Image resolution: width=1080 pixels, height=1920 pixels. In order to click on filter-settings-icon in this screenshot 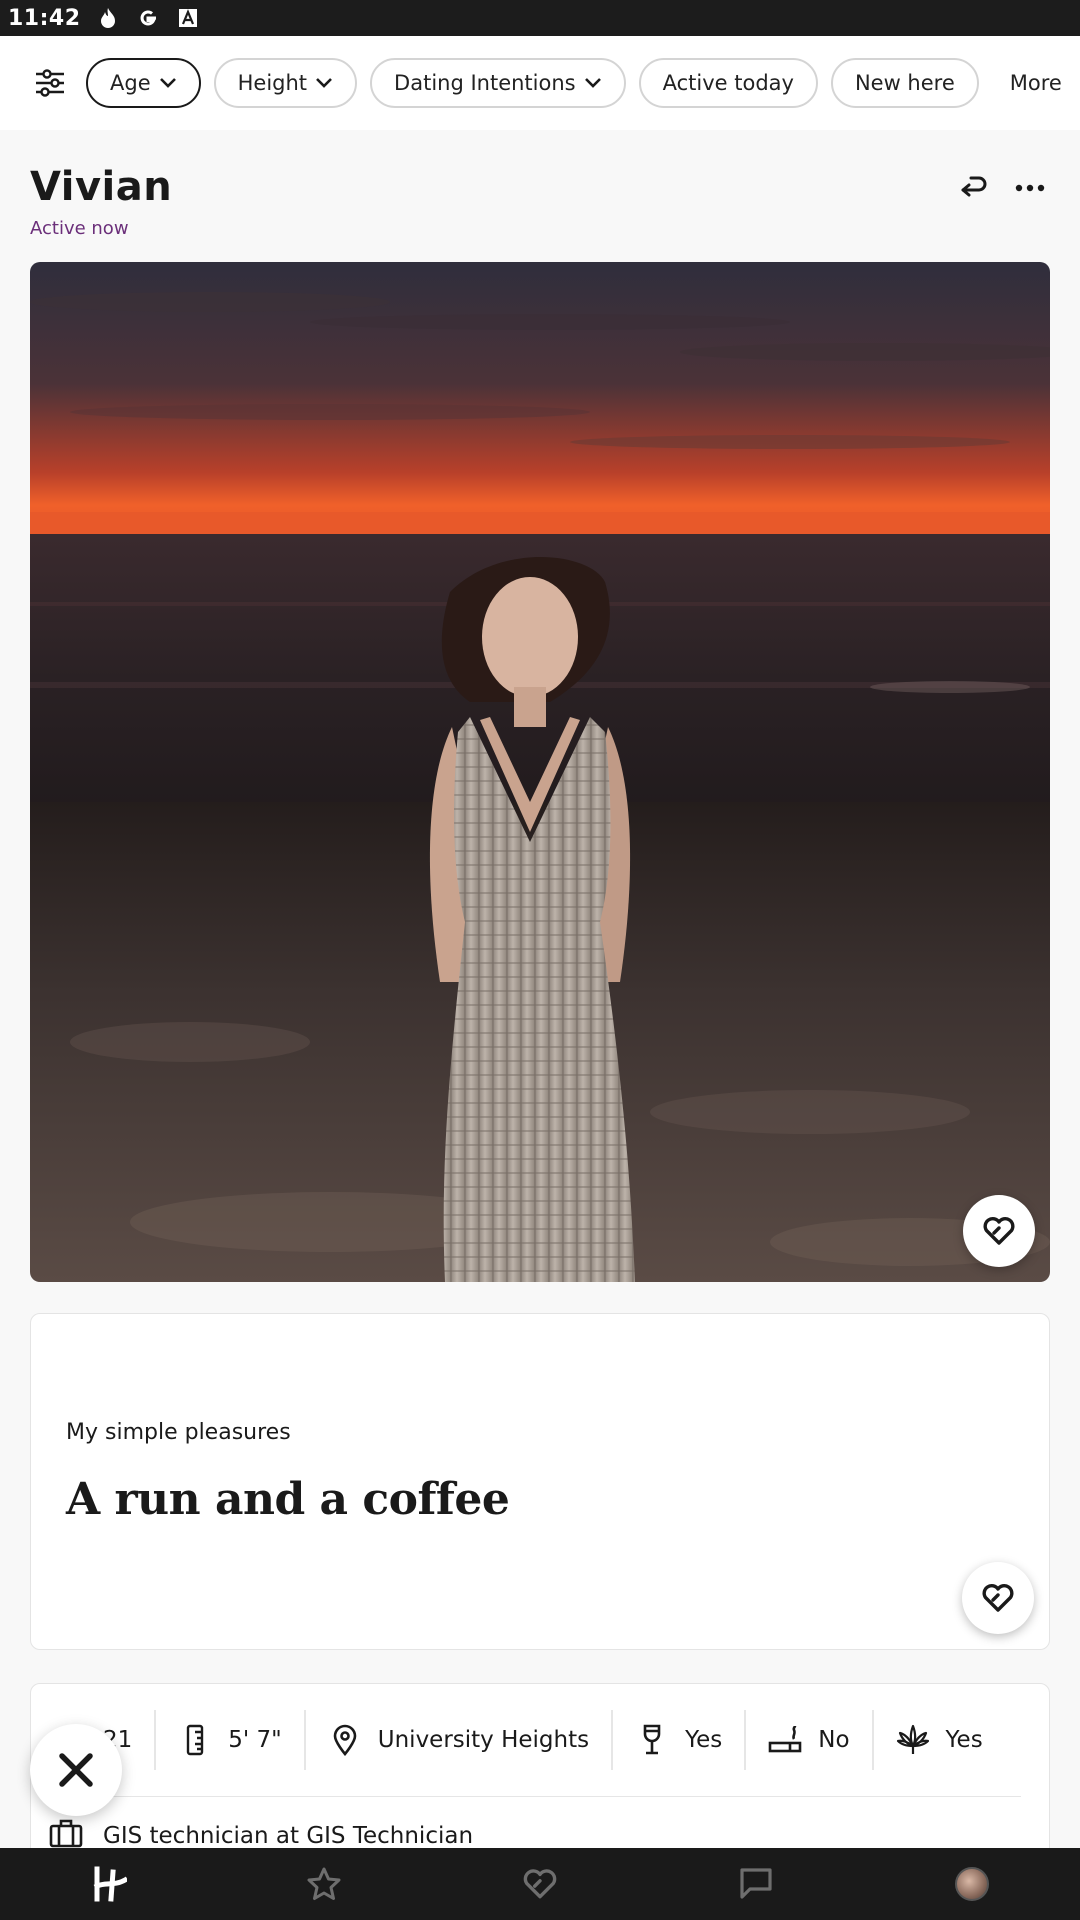, I will do `click(50, 83)`.